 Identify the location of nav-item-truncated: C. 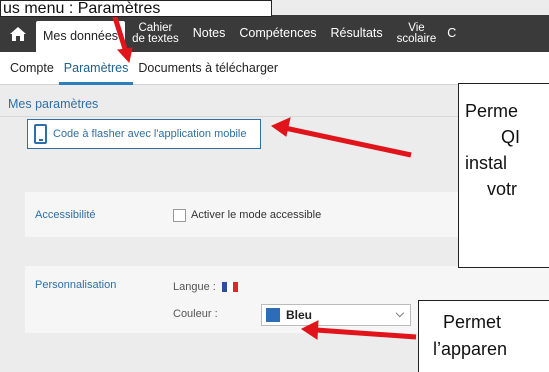
(451, 33).